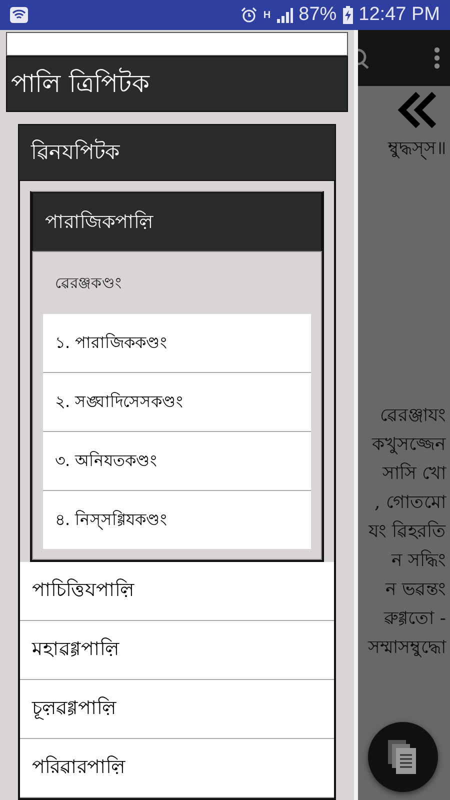  Describe the element at coordinates (415, 619) in the screenshot. I see `text-line: ৱুগ্গতো -` at that location.